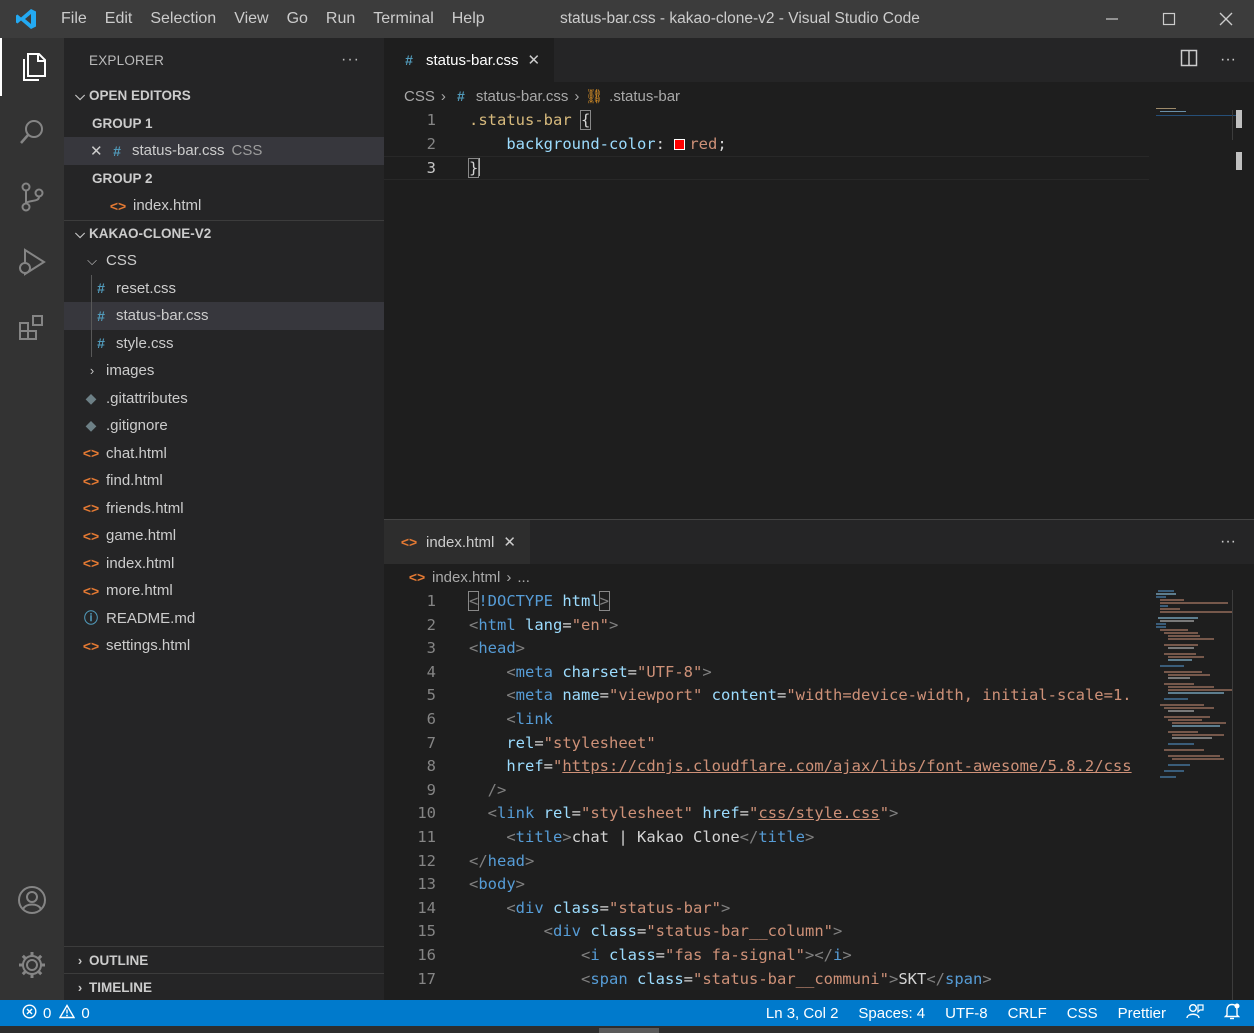 The height and width of the screenshot is (1033, 1254). What do you see at coordinates (32, 327) in the screenshot?
I see `extensions-icon` at bounding box center [32, 327].